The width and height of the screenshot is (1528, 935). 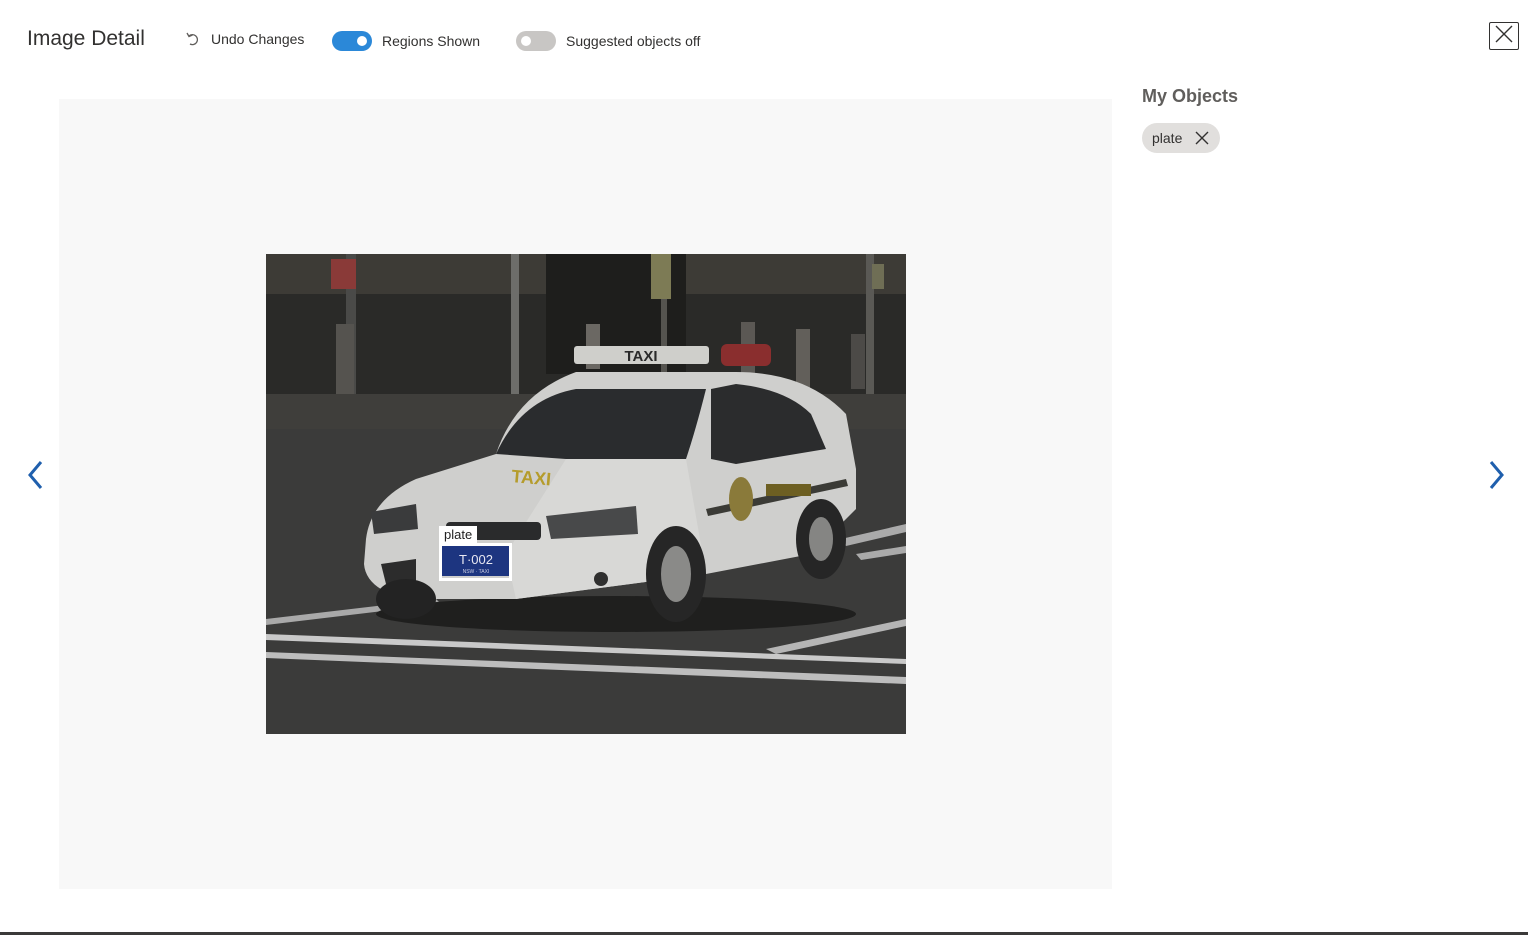 I want to click on undo-changes-button: Undo Changes, so click(x=244, y=39).